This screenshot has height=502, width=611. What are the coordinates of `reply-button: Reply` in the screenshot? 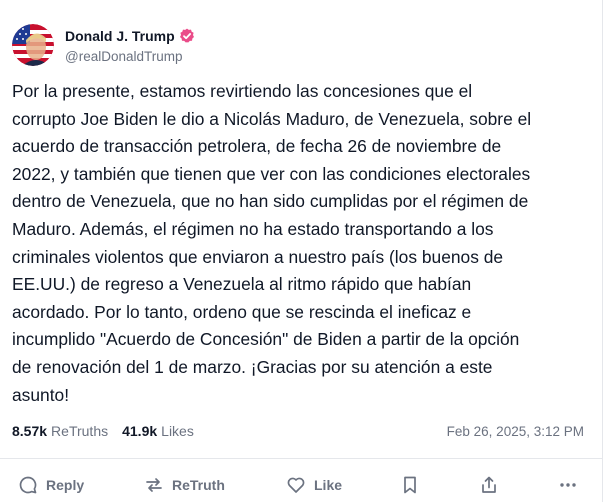 It's located at (51, 485).